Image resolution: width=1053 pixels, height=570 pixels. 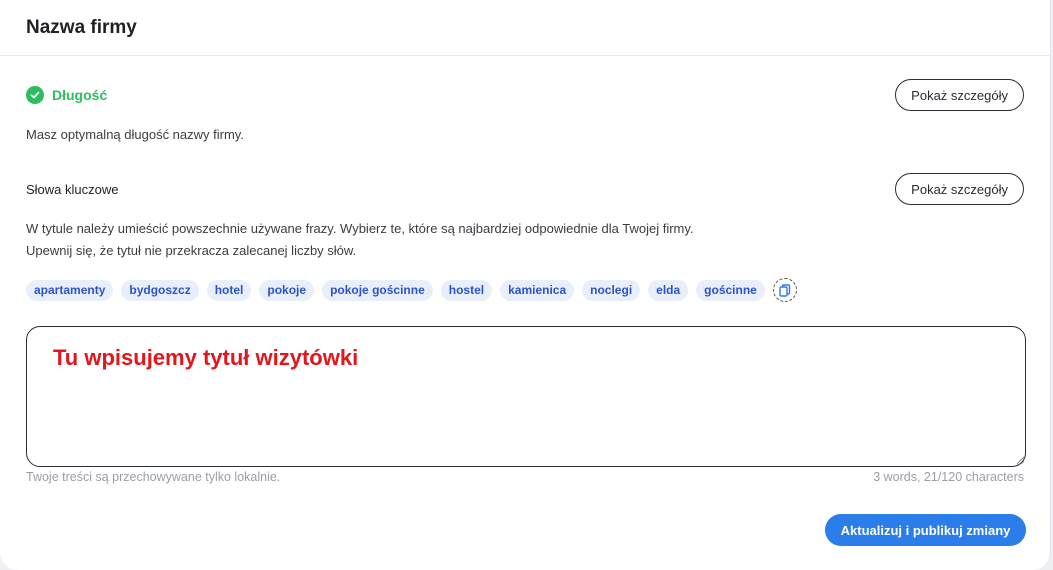 What do you see at coordinates (525, 28) in the screenshot?
I see `card-header: Nazwa firmy` at bounding box center [525, 28].